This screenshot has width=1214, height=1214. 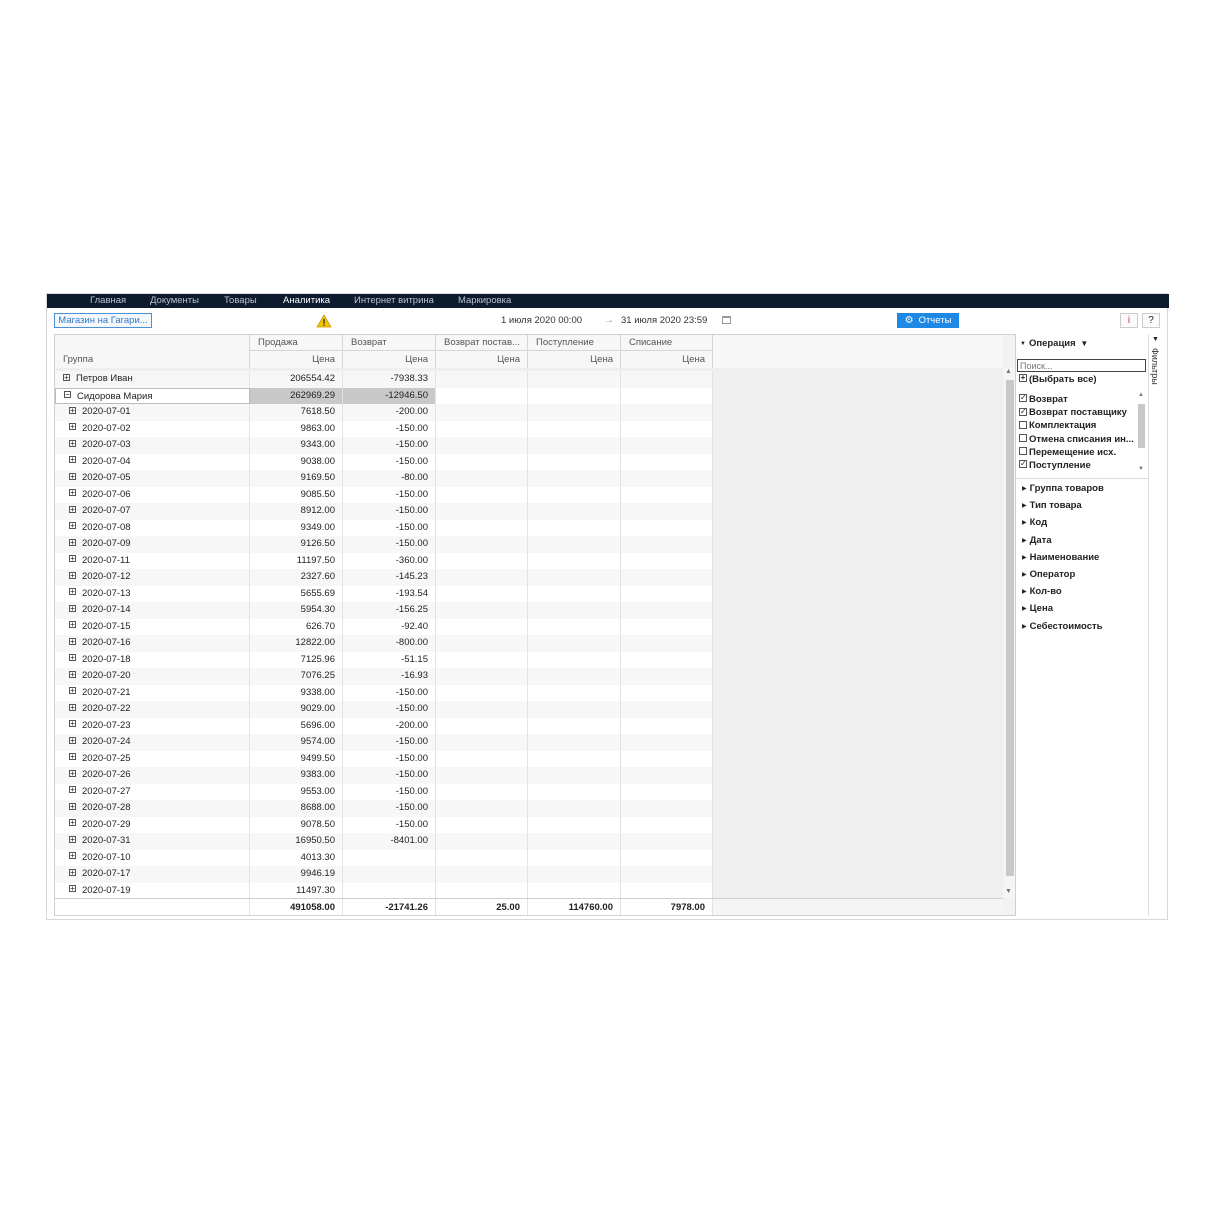 What do you see at coordinates (1078, 465) in the screenshot?
I see `filter-option: ✓ Поступление` at bounding box center [1078, 465].